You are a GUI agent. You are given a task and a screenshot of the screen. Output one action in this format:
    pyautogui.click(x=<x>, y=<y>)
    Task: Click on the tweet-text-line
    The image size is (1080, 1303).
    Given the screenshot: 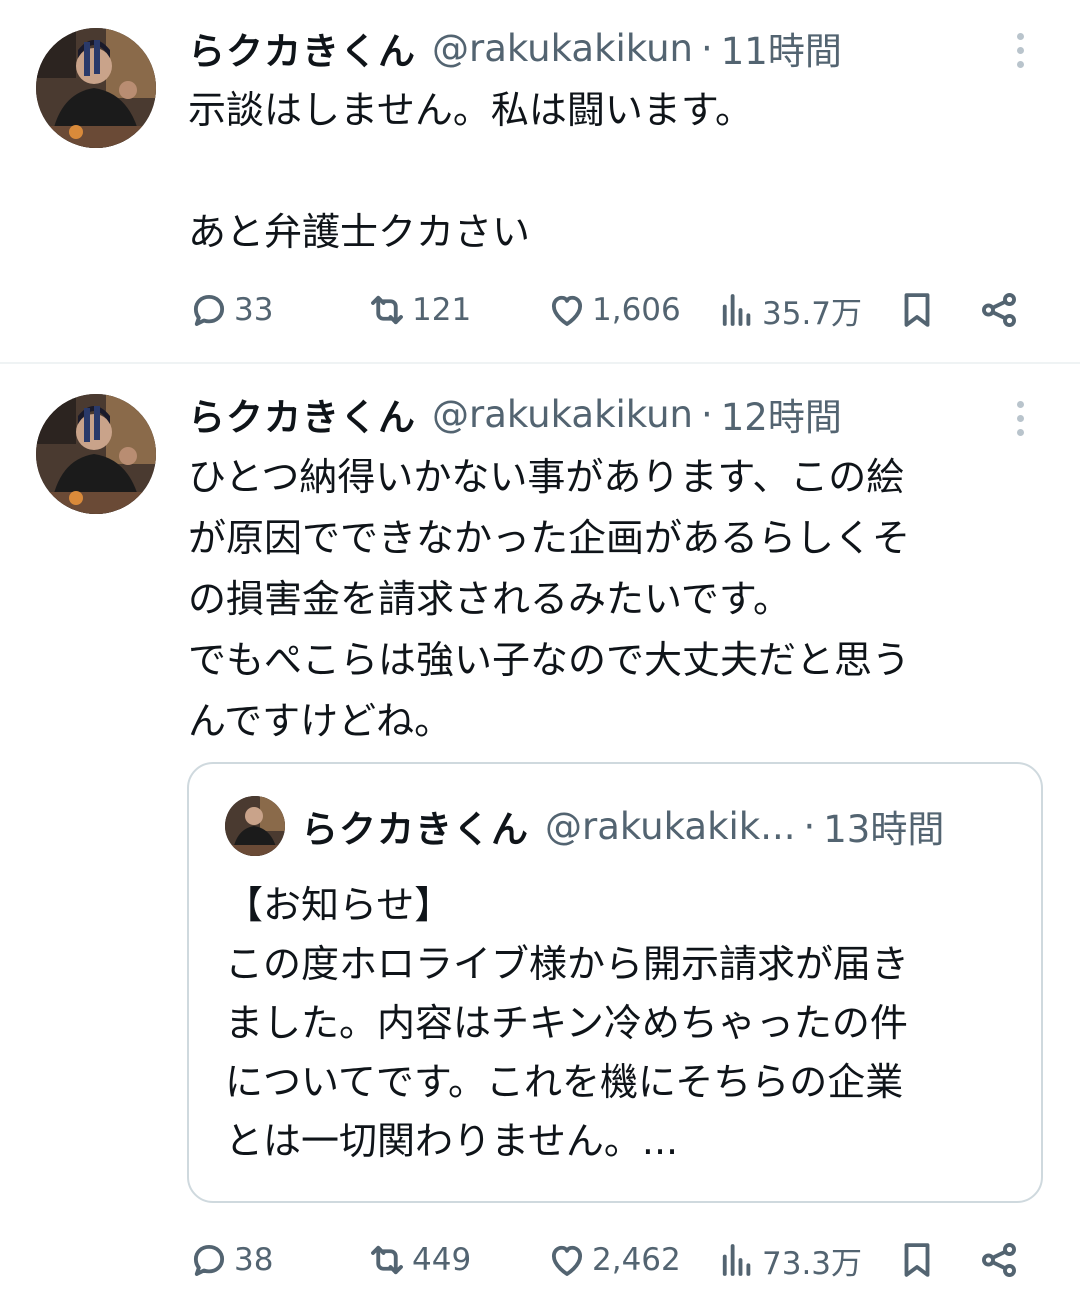 What is the action you would take?
    pyautogui.click(x=608, y=171)
    